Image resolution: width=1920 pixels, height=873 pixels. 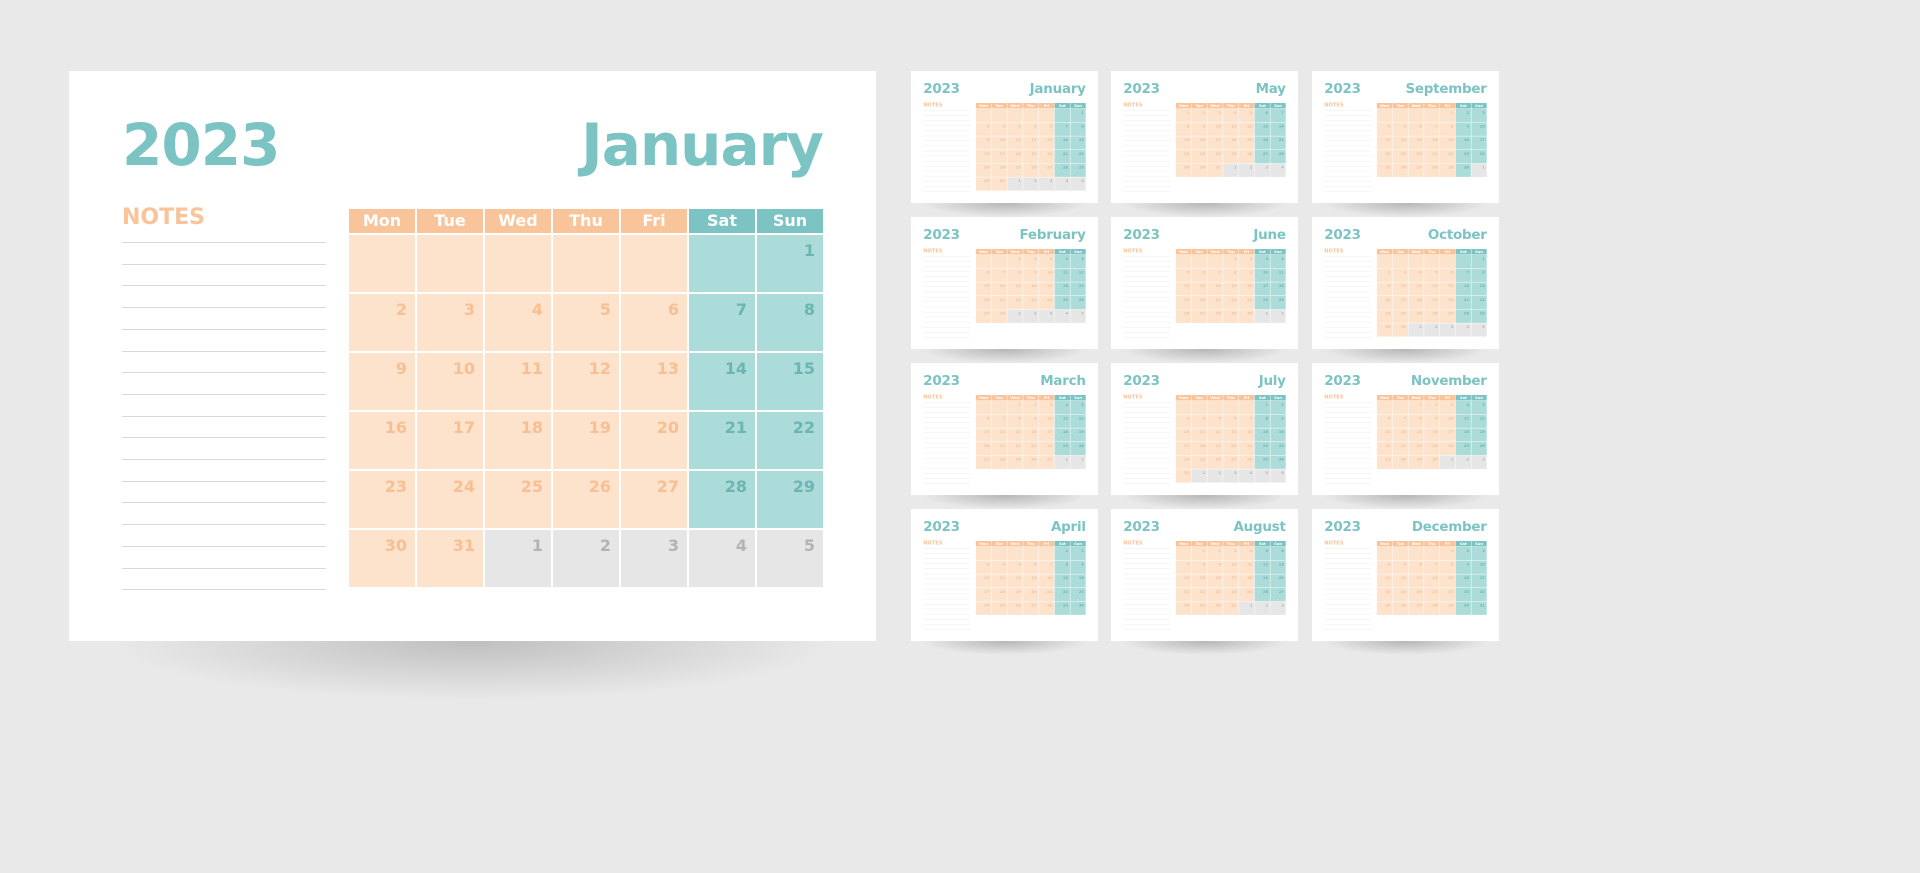 What do you see at coordinates (983, 595) in the screenshot?
I see `day-cell: 17` at bounding box center [983, 595].